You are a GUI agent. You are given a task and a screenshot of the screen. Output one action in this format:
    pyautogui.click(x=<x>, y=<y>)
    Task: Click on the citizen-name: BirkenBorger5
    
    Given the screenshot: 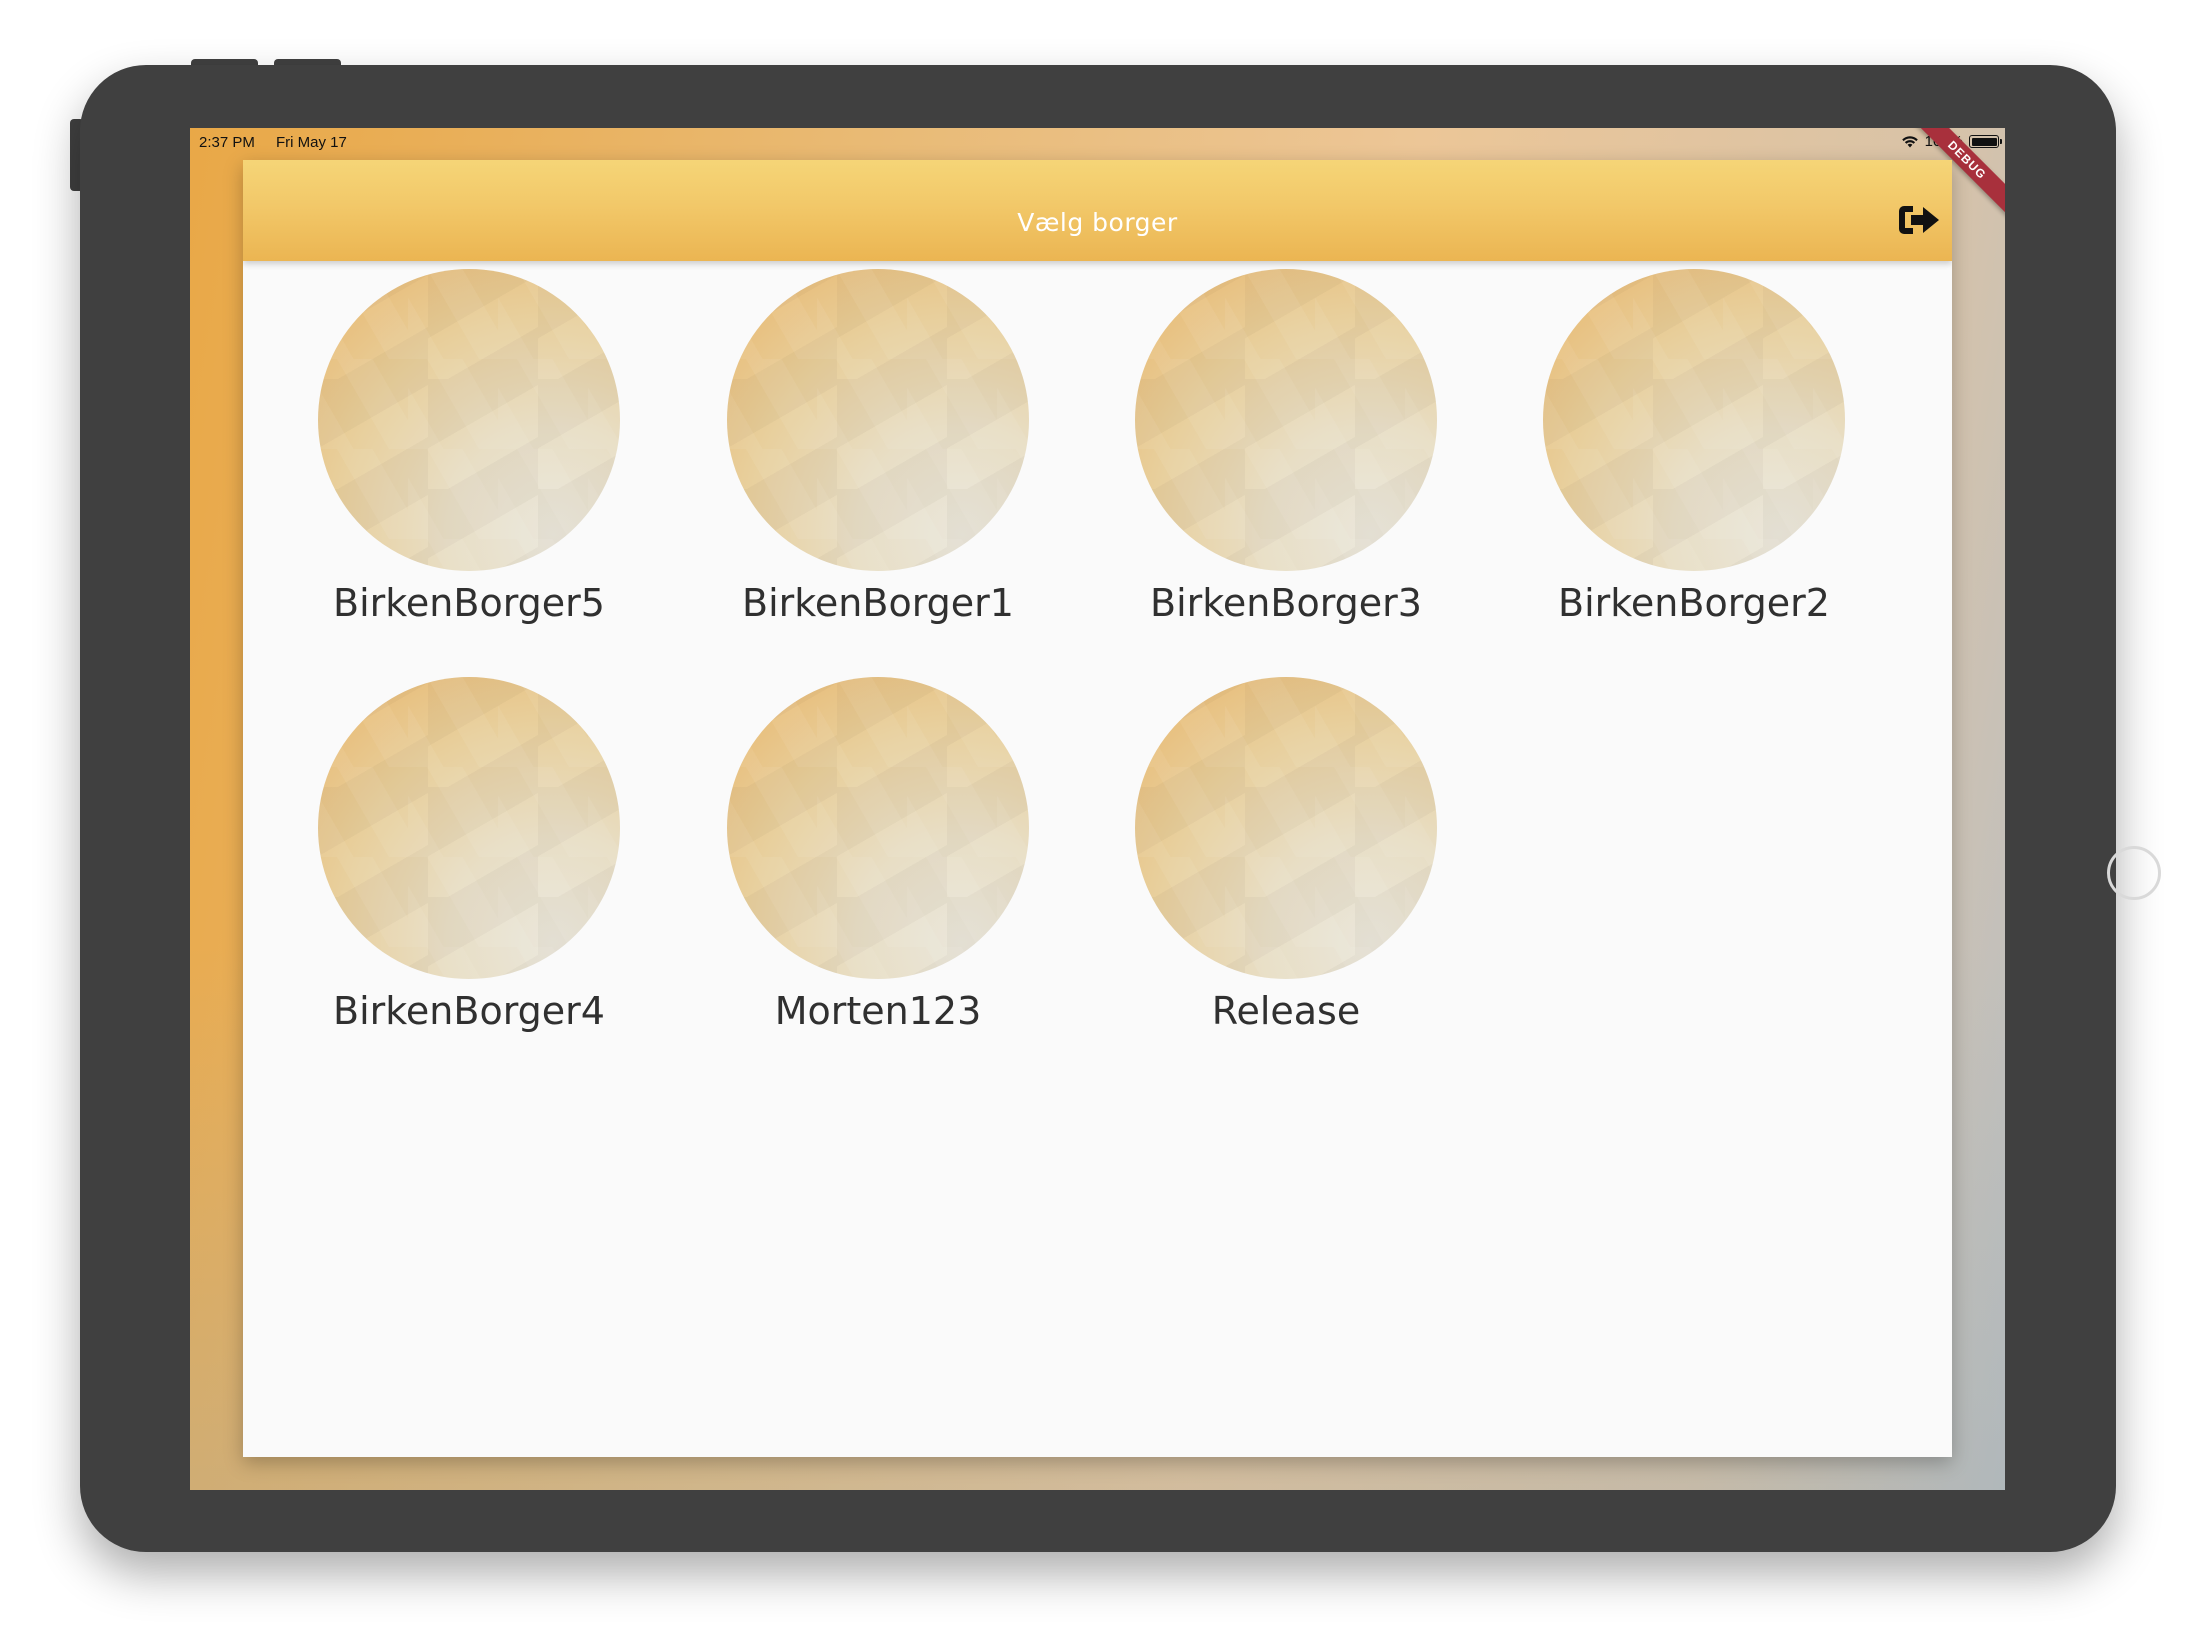 What is the action you would take?
    pyautogui.click(x=469, y=603)
    